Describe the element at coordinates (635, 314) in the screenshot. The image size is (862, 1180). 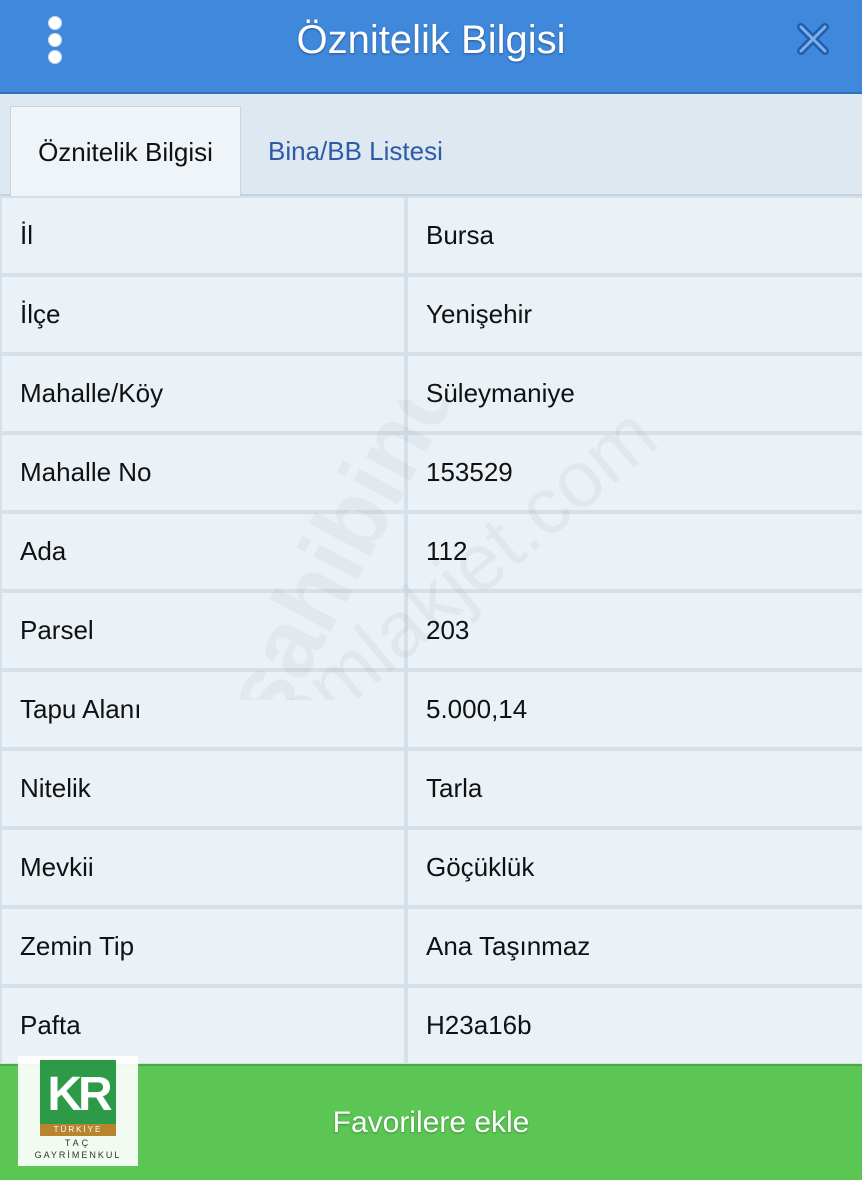
I see `row-value: Yenişehir` at that location.